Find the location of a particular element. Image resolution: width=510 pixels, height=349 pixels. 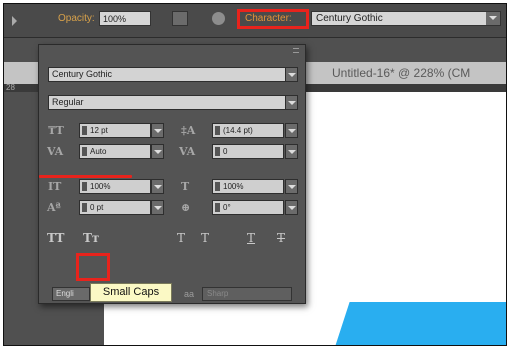

vertical-scale-input: 100% is located at coordinates (115, 186).